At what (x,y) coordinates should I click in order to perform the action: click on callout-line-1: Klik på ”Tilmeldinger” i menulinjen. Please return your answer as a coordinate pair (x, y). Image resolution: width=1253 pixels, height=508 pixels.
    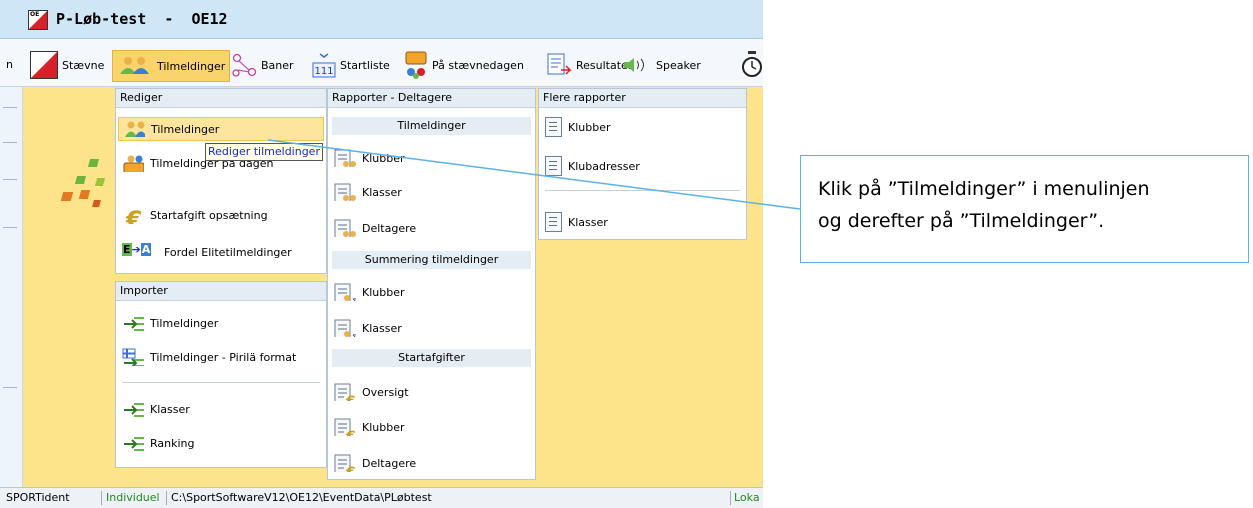
    Looking at the image, I should click on (984, 189).